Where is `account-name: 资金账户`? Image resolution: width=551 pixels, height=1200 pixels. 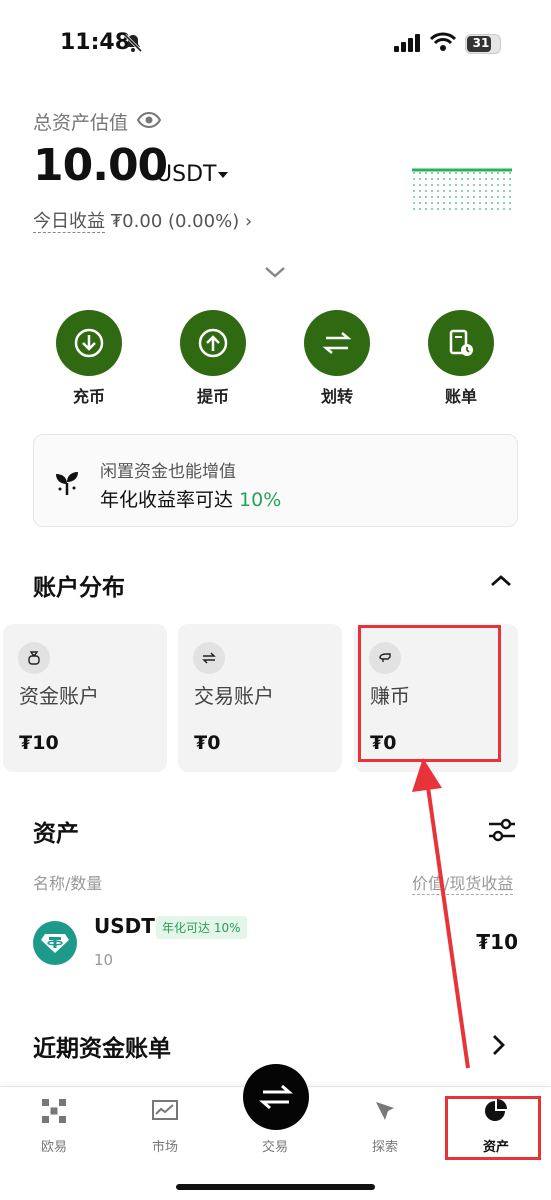
account-name: 资金账户 is located at coordinates (59, 696).